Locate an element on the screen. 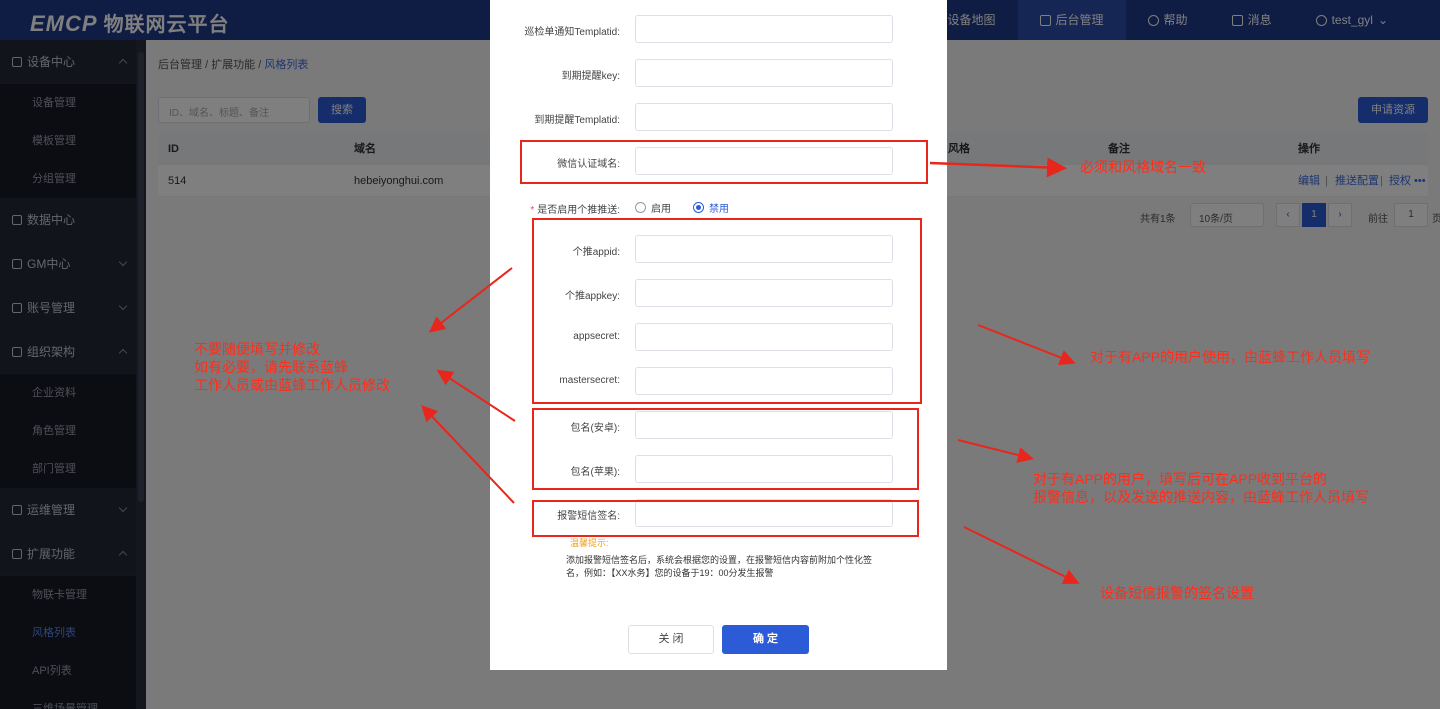  close-button: 关 闭 is located at coordinates (671, 639).